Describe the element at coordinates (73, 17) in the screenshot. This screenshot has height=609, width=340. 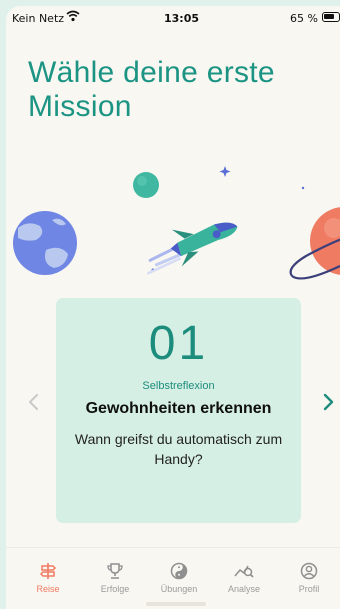
I see `wifi-icon` at that location.